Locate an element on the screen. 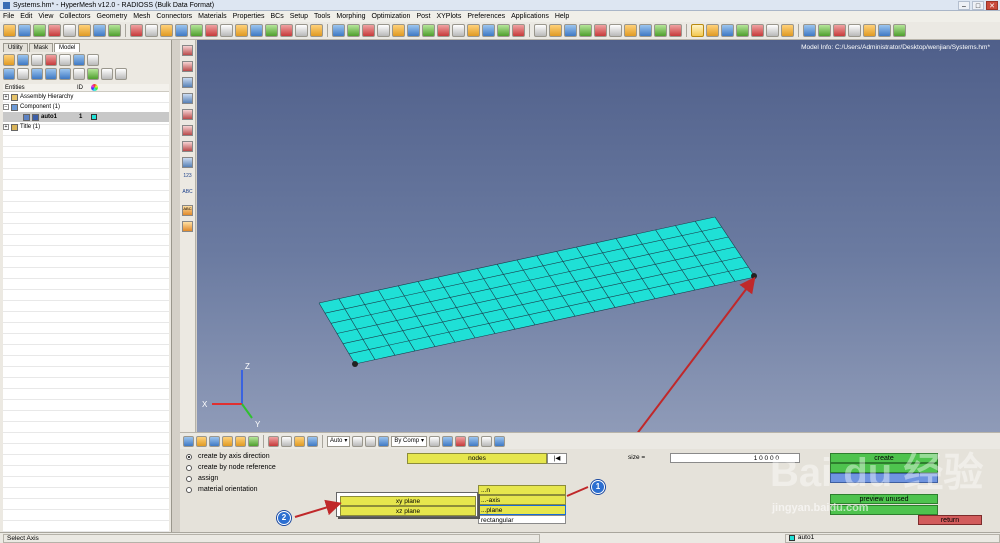  window-3-icon is located at coordinates (697, 30).